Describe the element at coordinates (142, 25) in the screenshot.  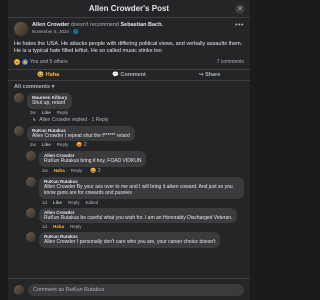
I see `post-target: Sebastian Bach.` at that location.